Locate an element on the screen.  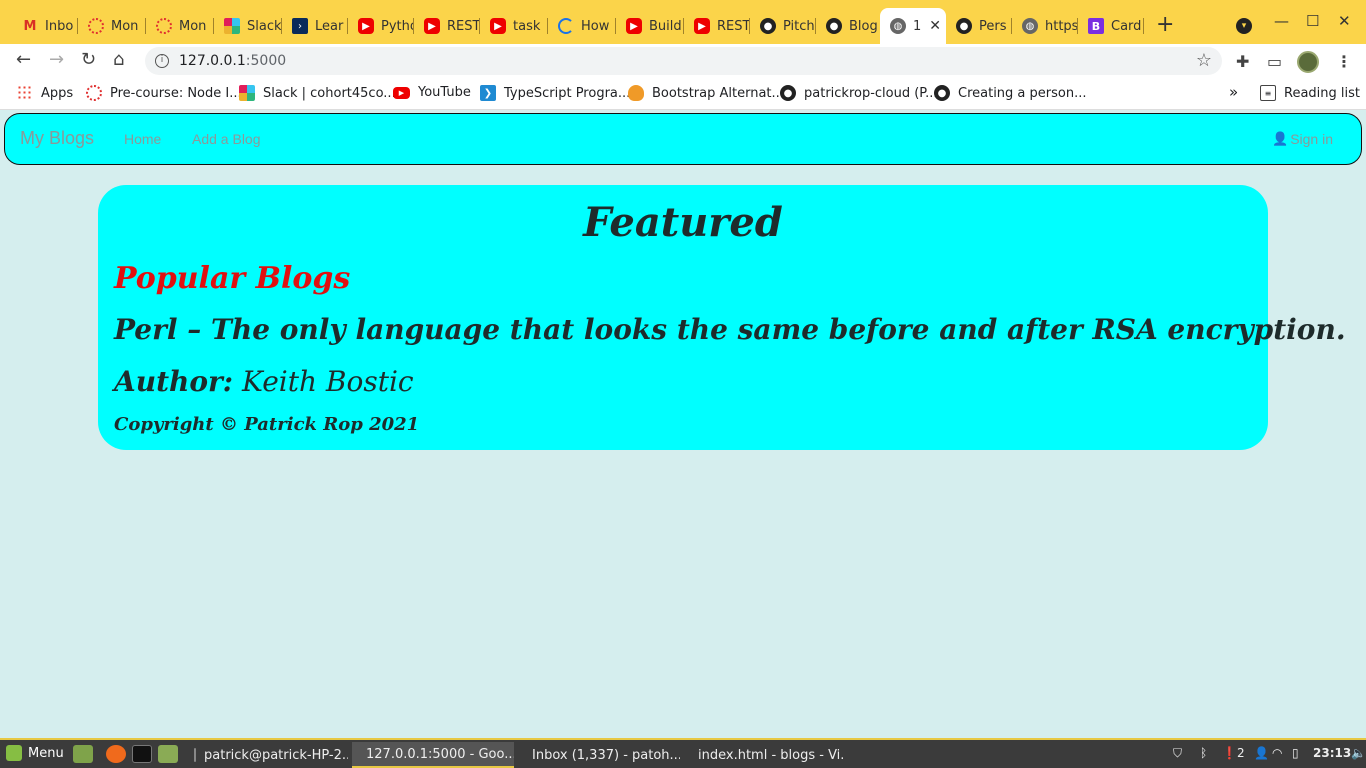
reload-icon: ↻ is located at coordinates (88, 60).